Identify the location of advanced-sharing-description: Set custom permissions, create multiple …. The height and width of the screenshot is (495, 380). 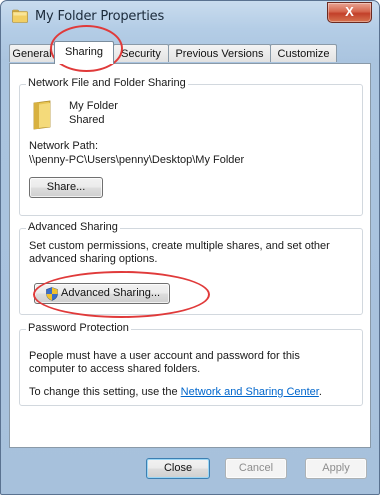
(179, 246).